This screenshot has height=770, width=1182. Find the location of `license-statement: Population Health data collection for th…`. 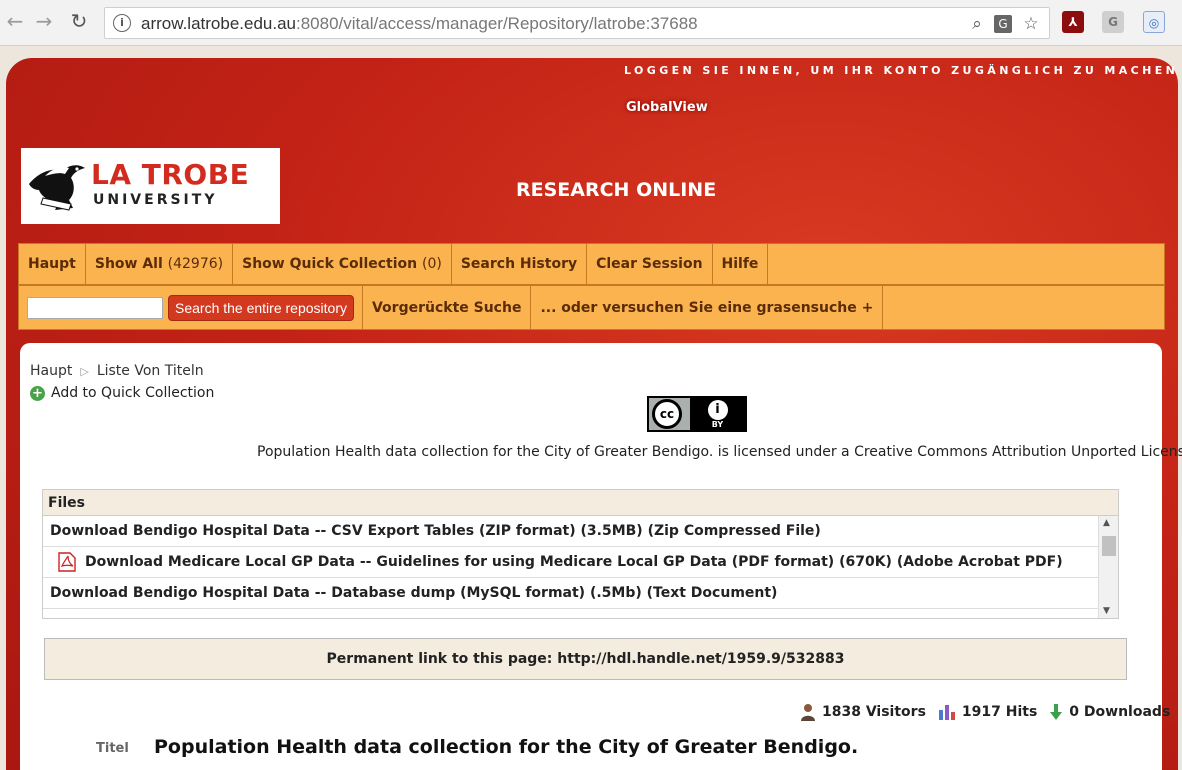

license-statement: Population Health data collection for th… is located at coordinates (719, 452).